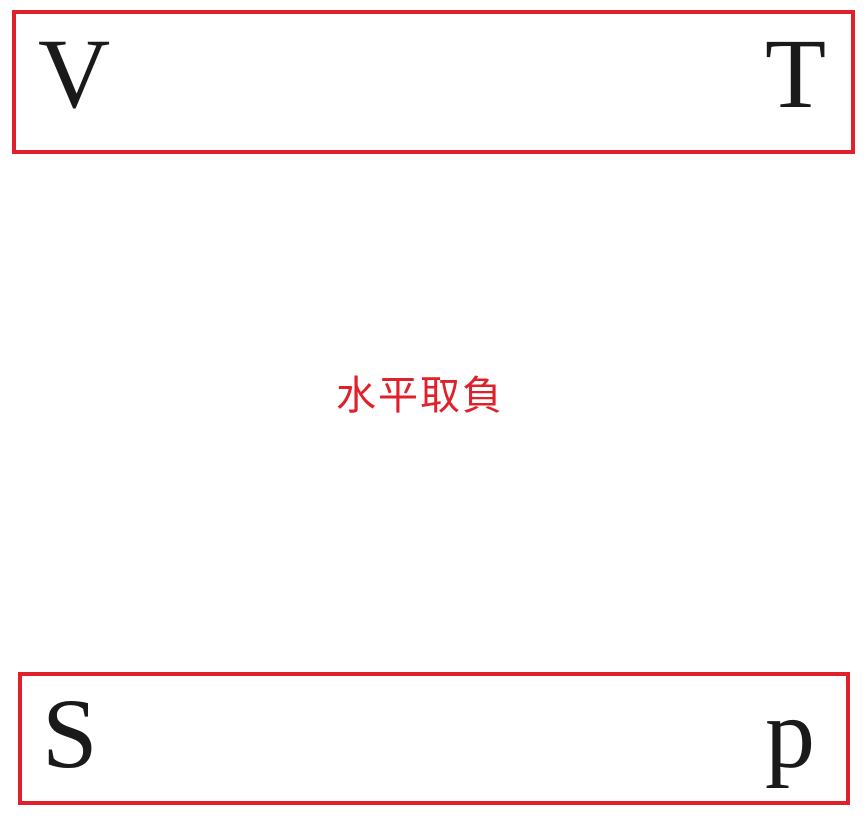 This screenshot has width=868, height=820. I want to click on letter-t: T, so click(796, 73).